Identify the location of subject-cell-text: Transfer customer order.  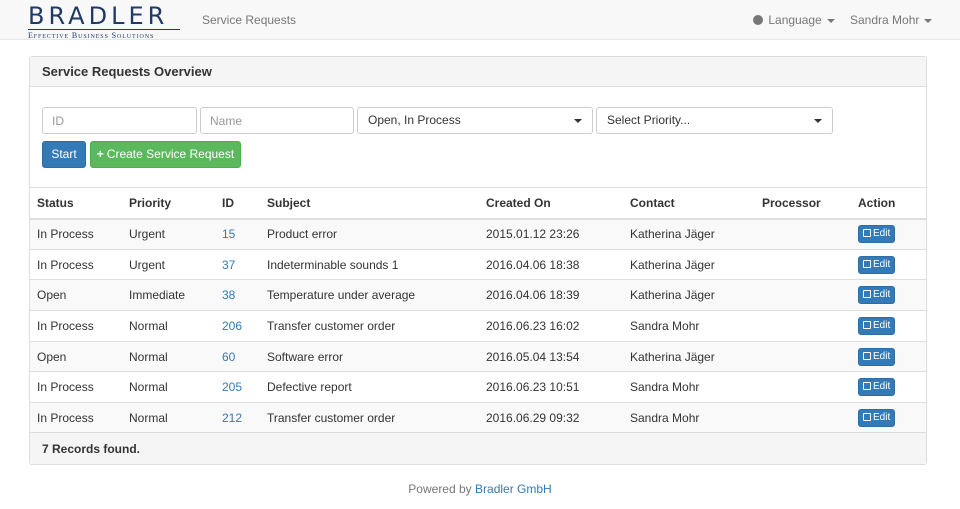
(331, 325).